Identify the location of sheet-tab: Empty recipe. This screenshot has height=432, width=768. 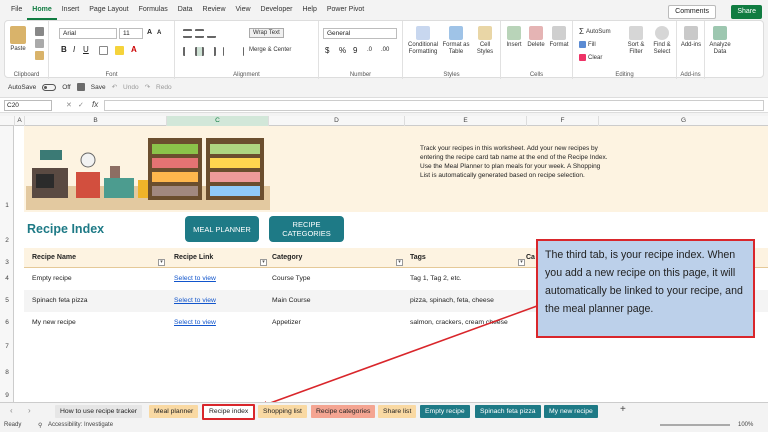
(445, 411).